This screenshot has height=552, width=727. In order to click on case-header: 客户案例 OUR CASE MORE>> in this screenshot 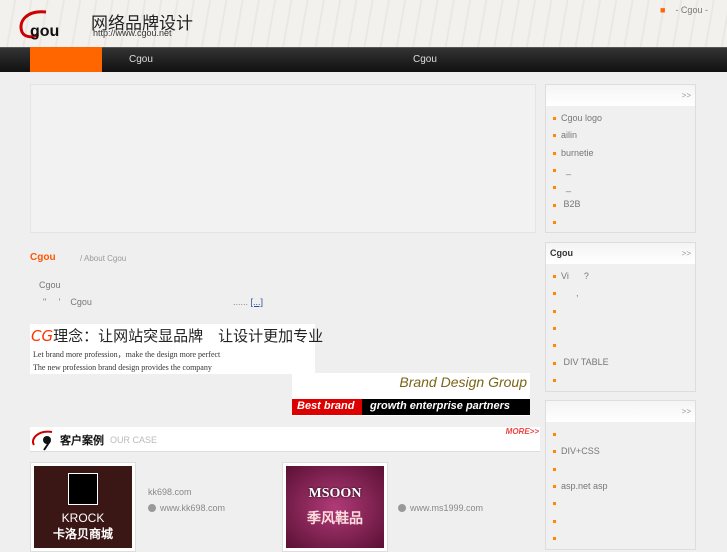, I will do `click(285, 439)`.